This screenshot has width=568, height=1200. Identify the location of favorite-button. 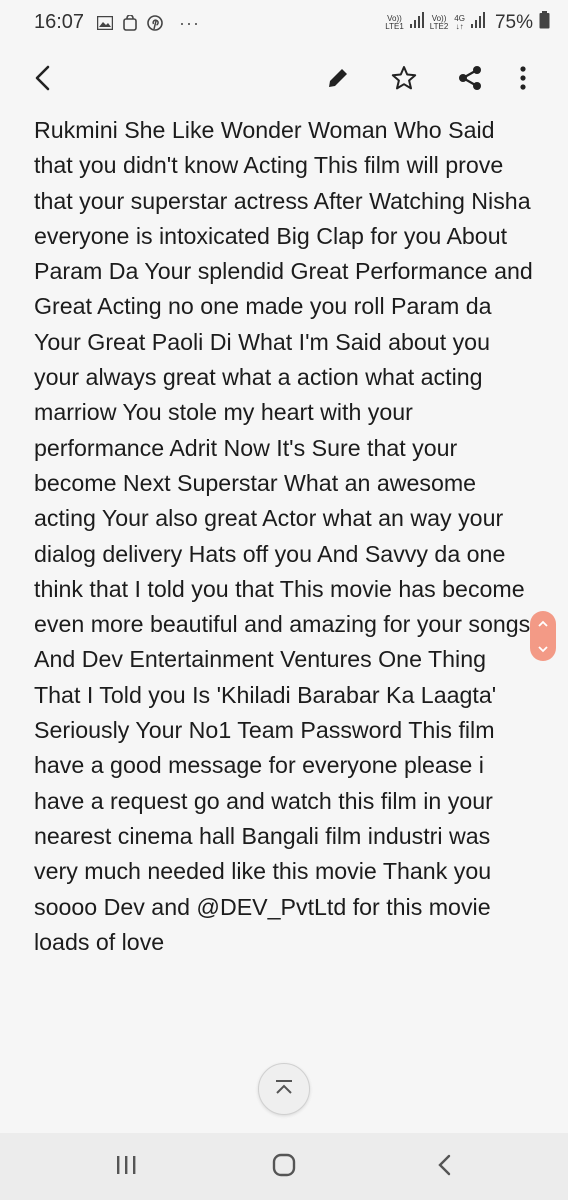
(404, 80).